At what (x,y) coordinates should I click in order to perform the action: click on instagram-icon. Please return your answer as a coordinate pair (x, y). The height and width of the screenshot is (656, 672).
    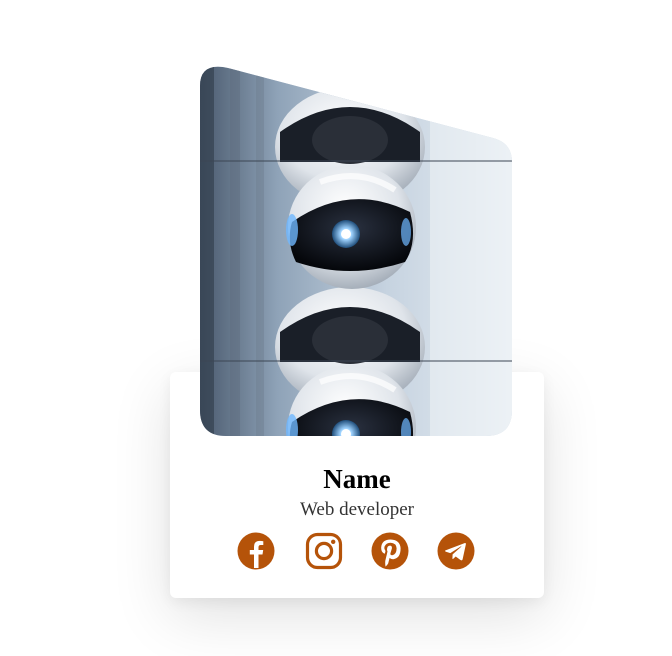
    Looking at the image, I should click on (324, 551).